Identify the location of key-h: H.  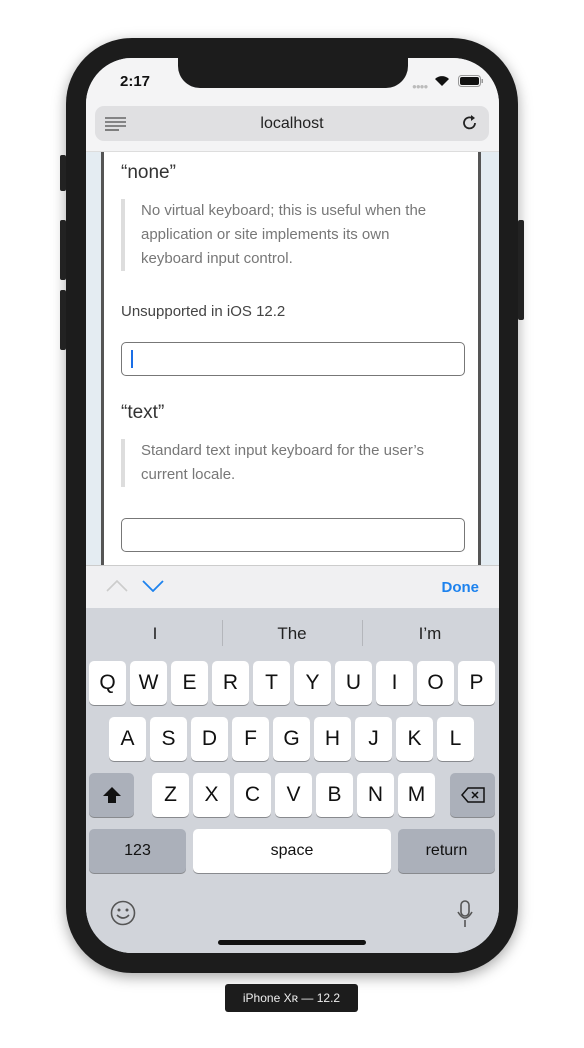
(332, 739).